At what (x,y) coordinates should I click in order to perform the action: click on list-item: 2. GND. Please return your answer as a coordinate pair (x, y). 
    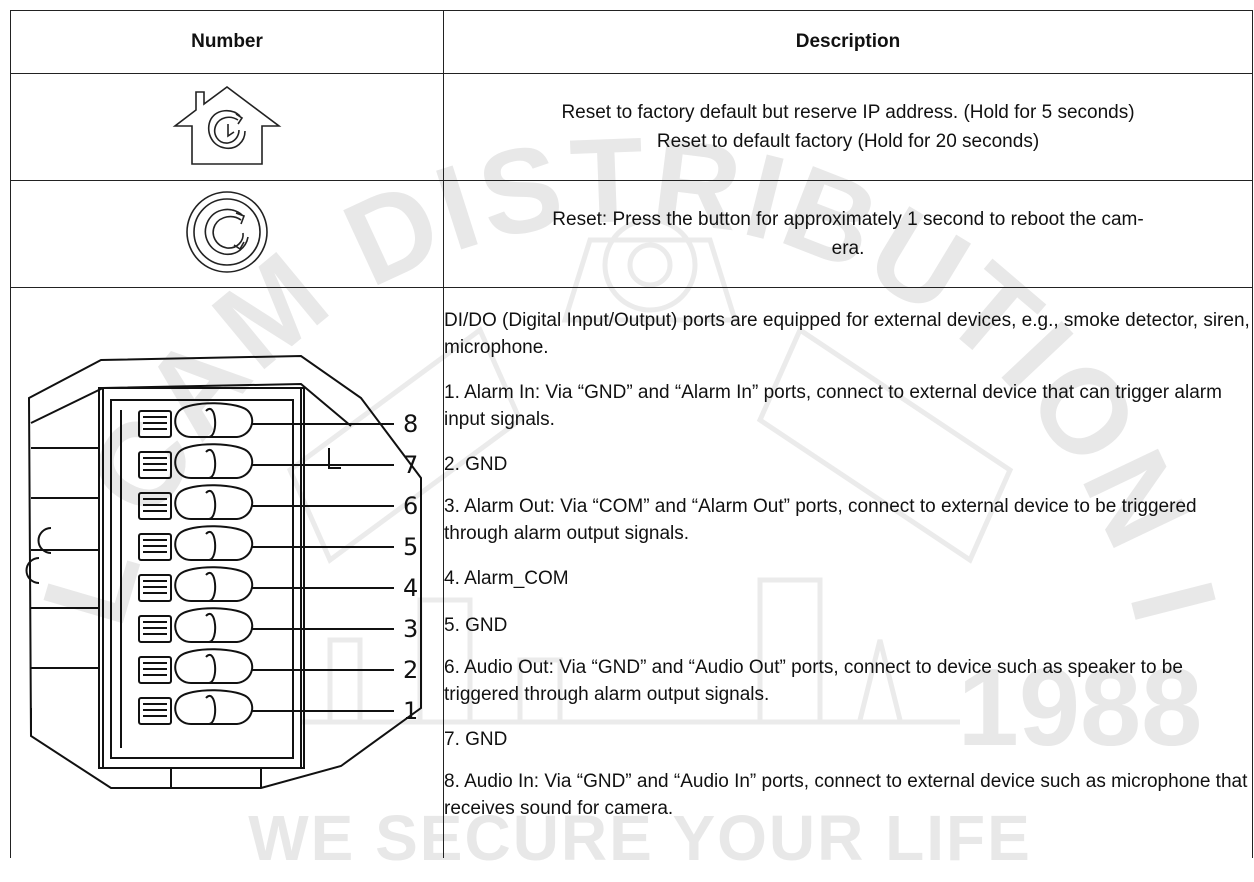
    Looking at the image, I should click on (476, 464).